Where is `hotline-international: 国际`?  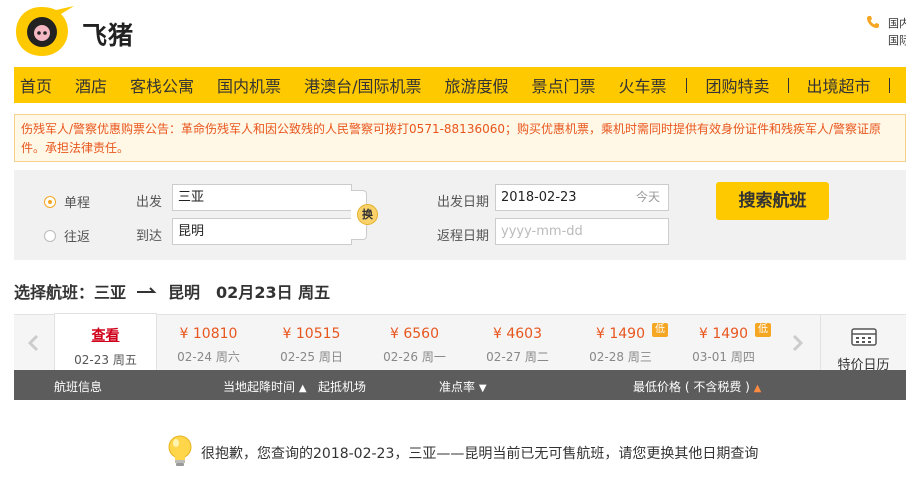 hotline-international: 国际 is located at coordinates (897, 40).